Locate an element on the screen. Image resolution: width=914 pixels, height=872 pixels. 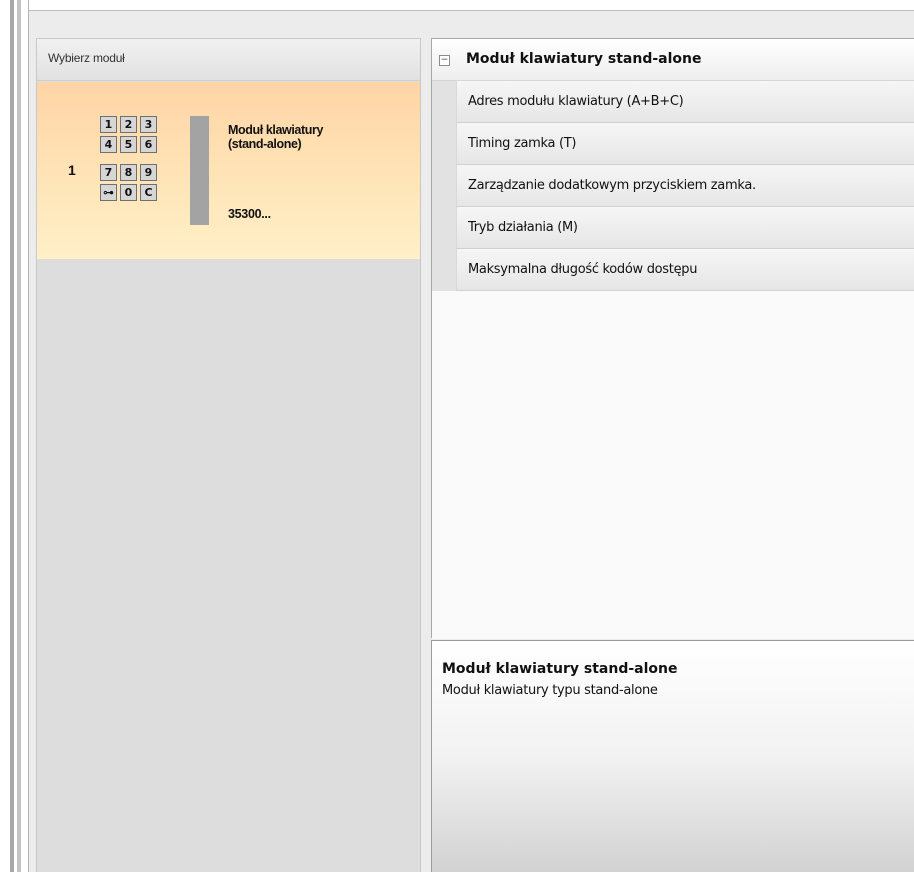
keypad-key: 6 is located at coordinates (148, 144).